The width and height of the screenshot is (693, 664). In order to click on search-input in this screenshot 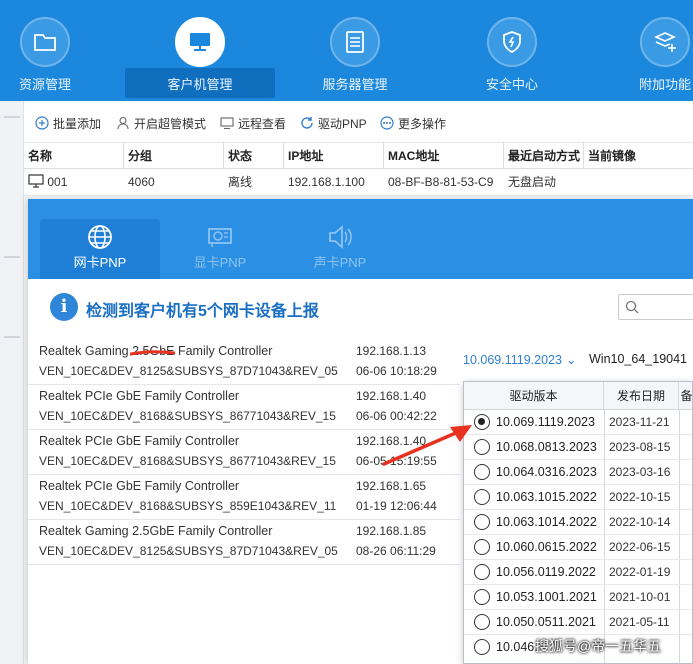, I will do `click(655, 307)`.